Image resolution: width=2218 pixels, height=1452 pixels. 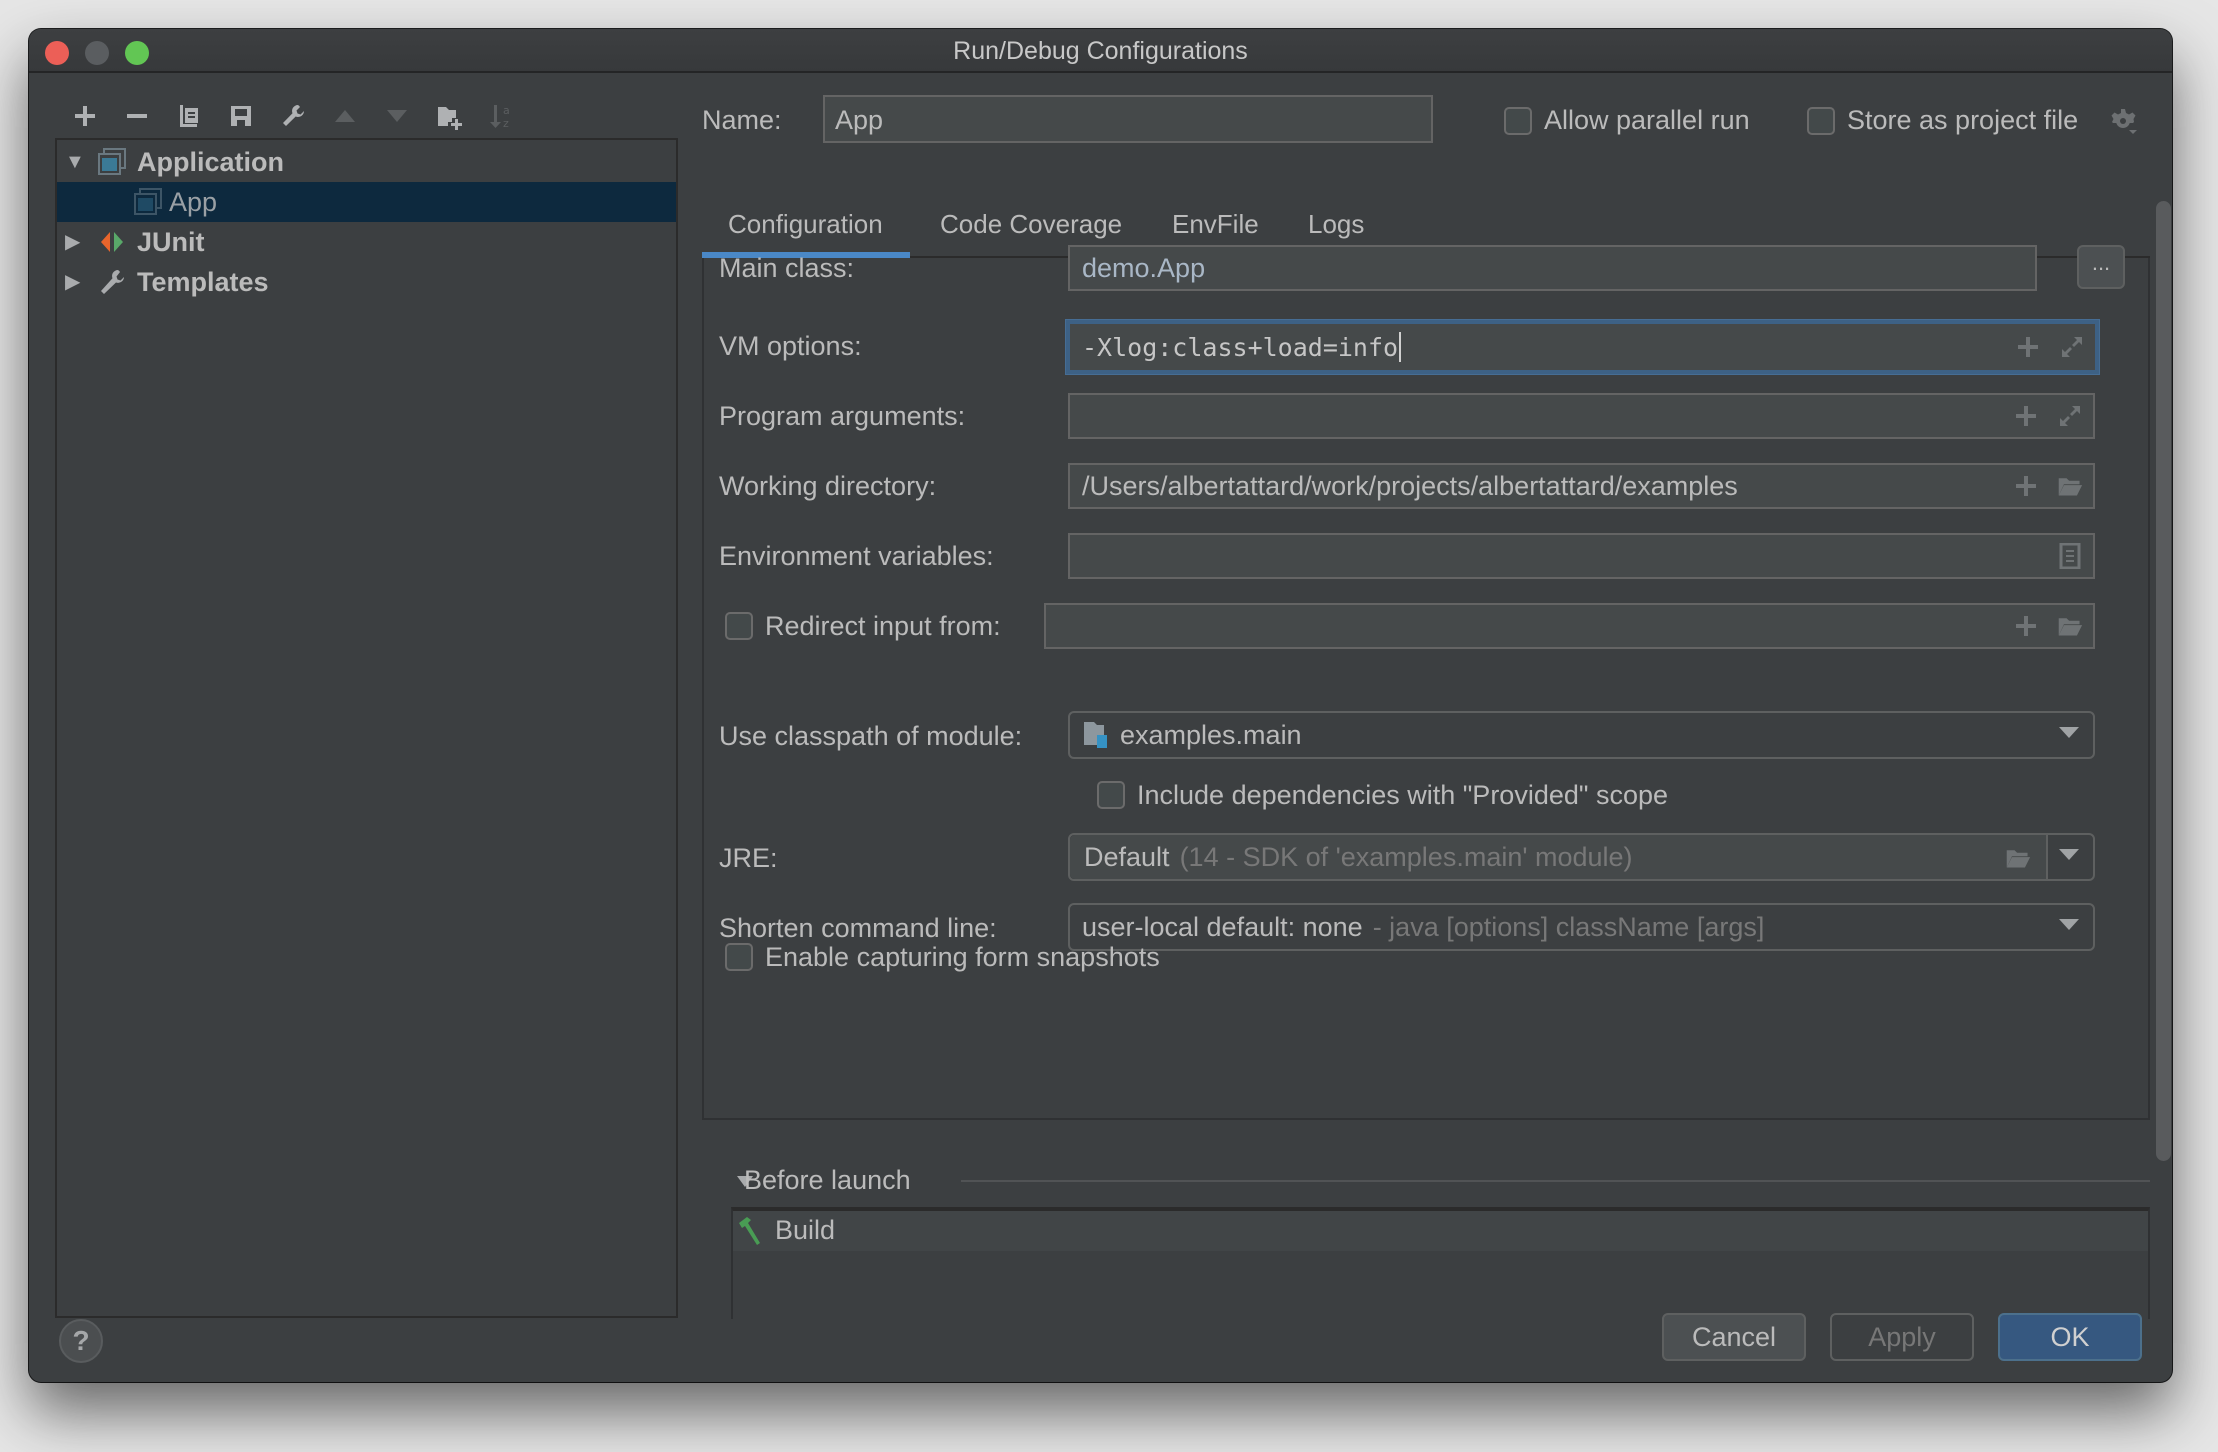 I want to click on new-folder-button, so click(x=449, y=116).